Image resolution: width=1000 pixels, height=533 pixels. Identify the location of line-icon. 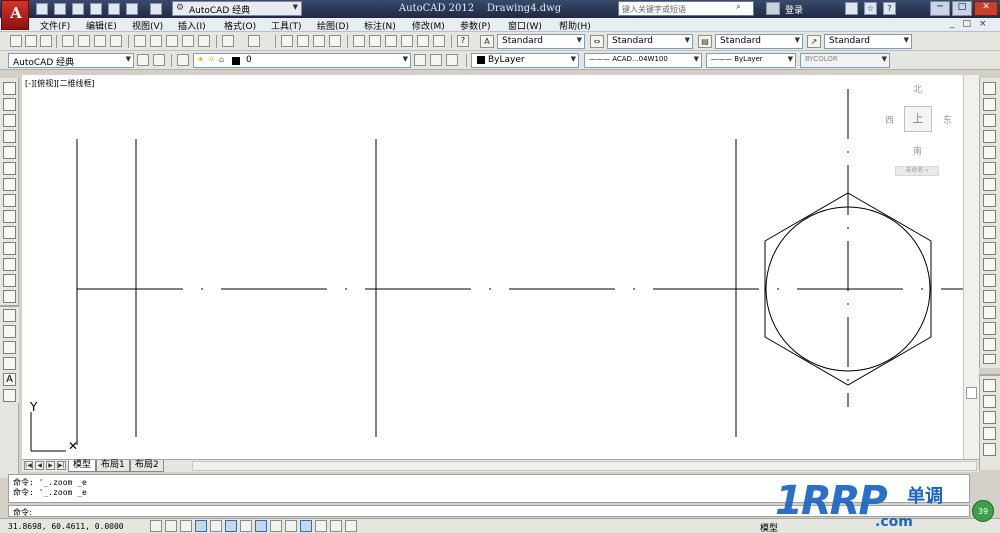
(9, 88).